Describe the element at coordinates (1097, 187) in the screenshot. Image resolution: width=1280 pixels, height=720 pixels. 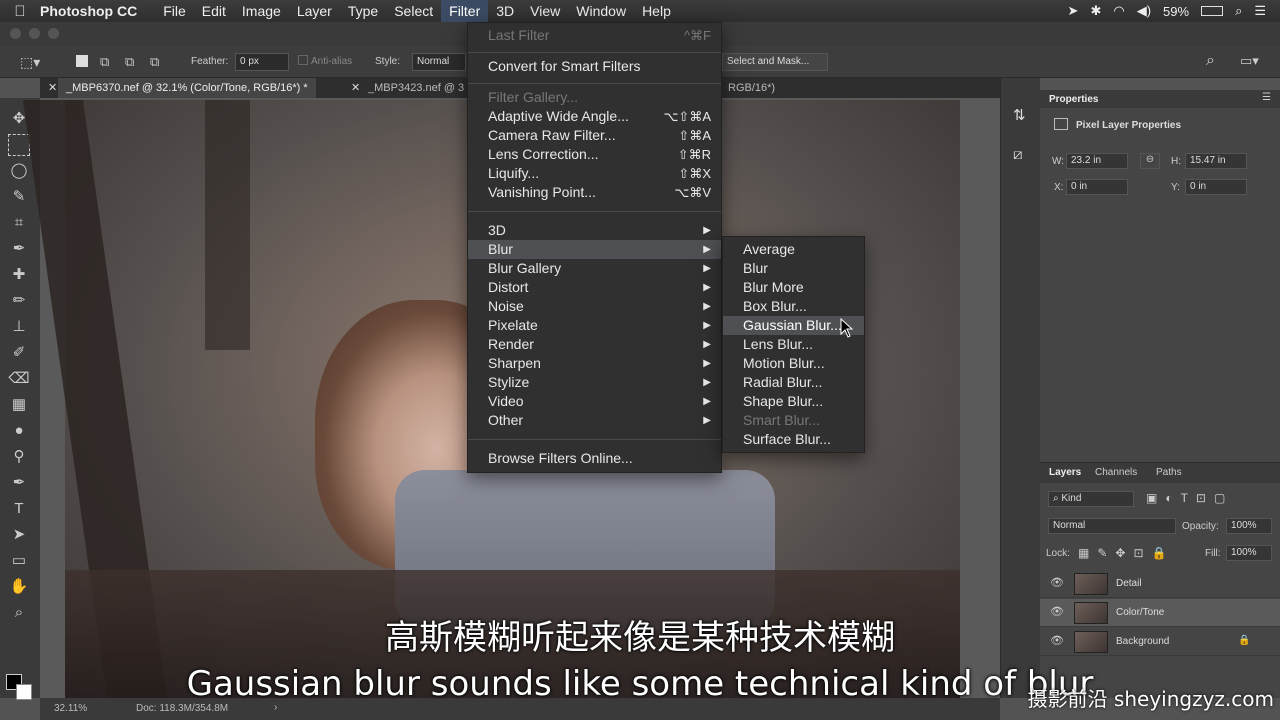
I see `x-field: 0 in` at that location.